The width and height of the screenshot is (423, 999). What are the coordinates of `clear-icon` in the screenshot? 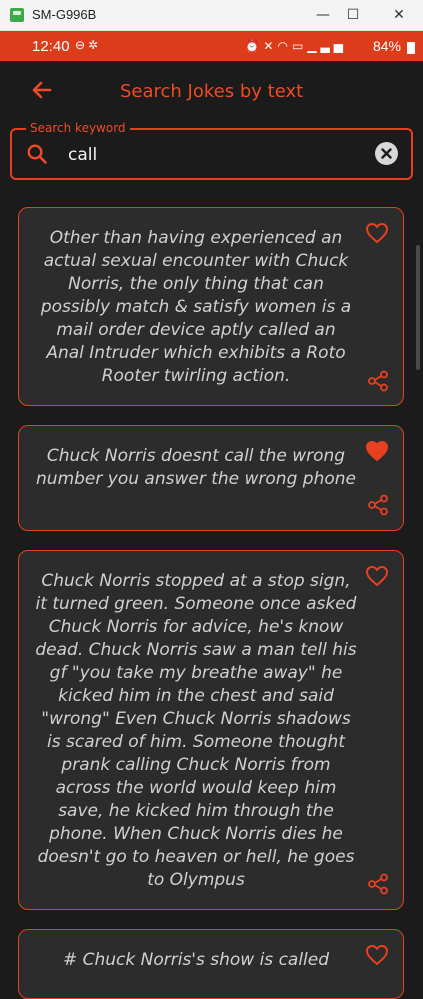 It's located at (386, 153).